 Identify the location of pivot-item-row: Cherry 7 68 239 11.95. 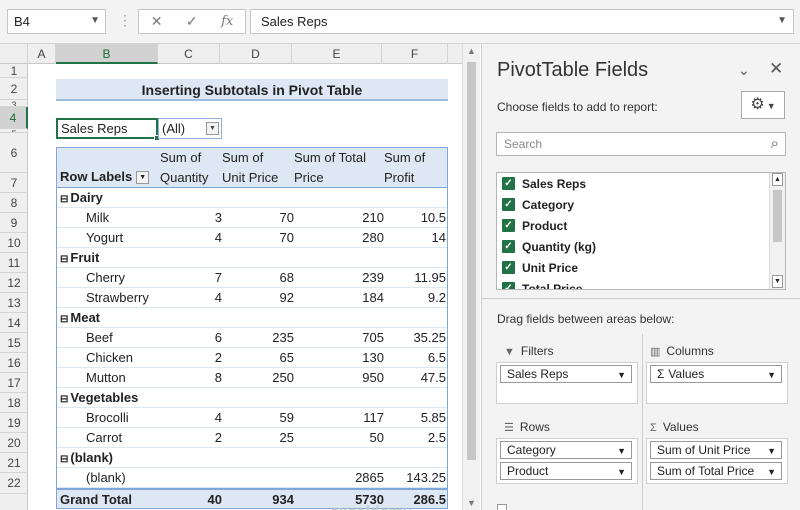
(252, 278).